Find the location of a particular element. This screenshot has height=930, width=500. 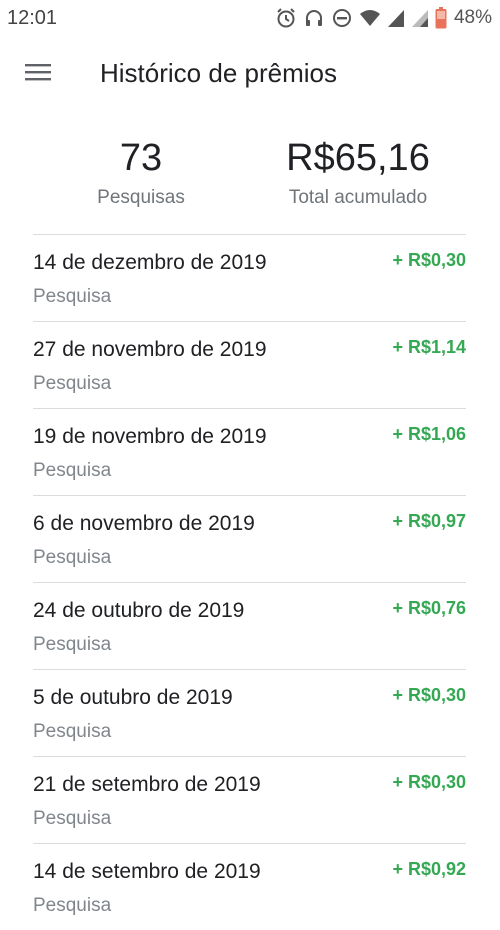

reward-date: 19 de novembro de 2019 is located at coordinates (150, 436).